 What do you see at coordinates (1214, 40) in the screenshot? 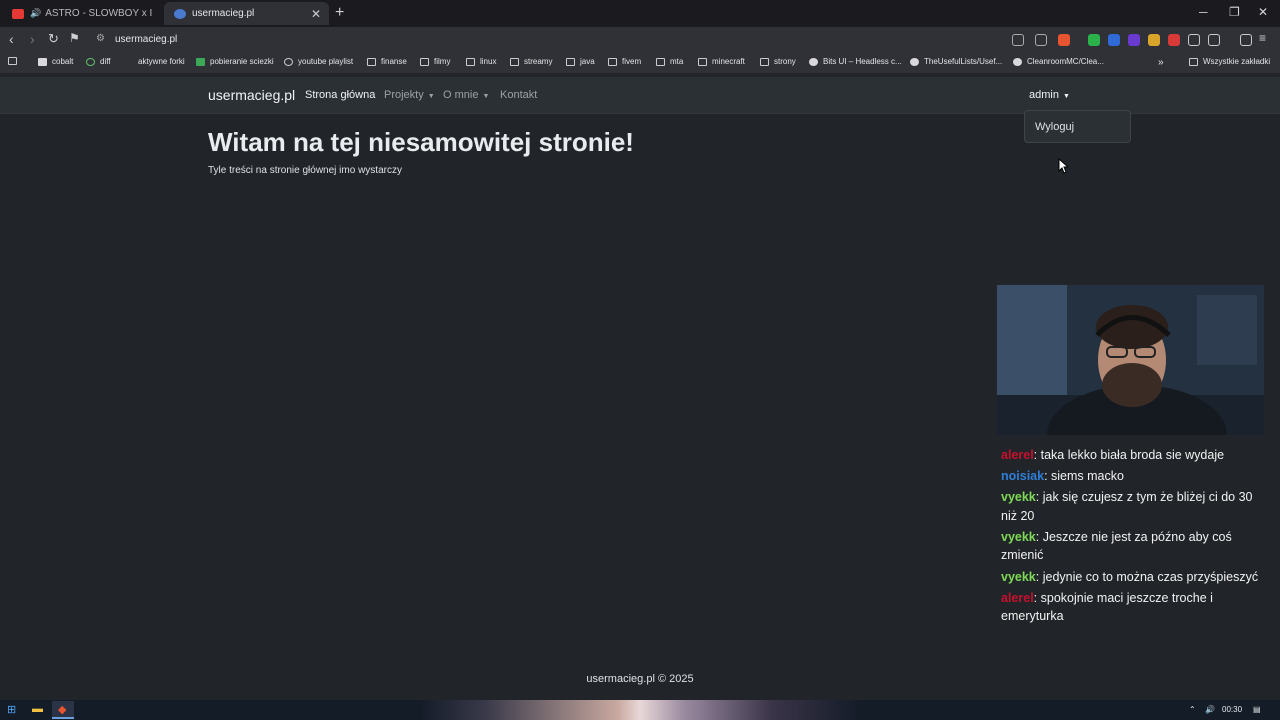
I see `sidebar-icon` at bounding box center [1214, 40].